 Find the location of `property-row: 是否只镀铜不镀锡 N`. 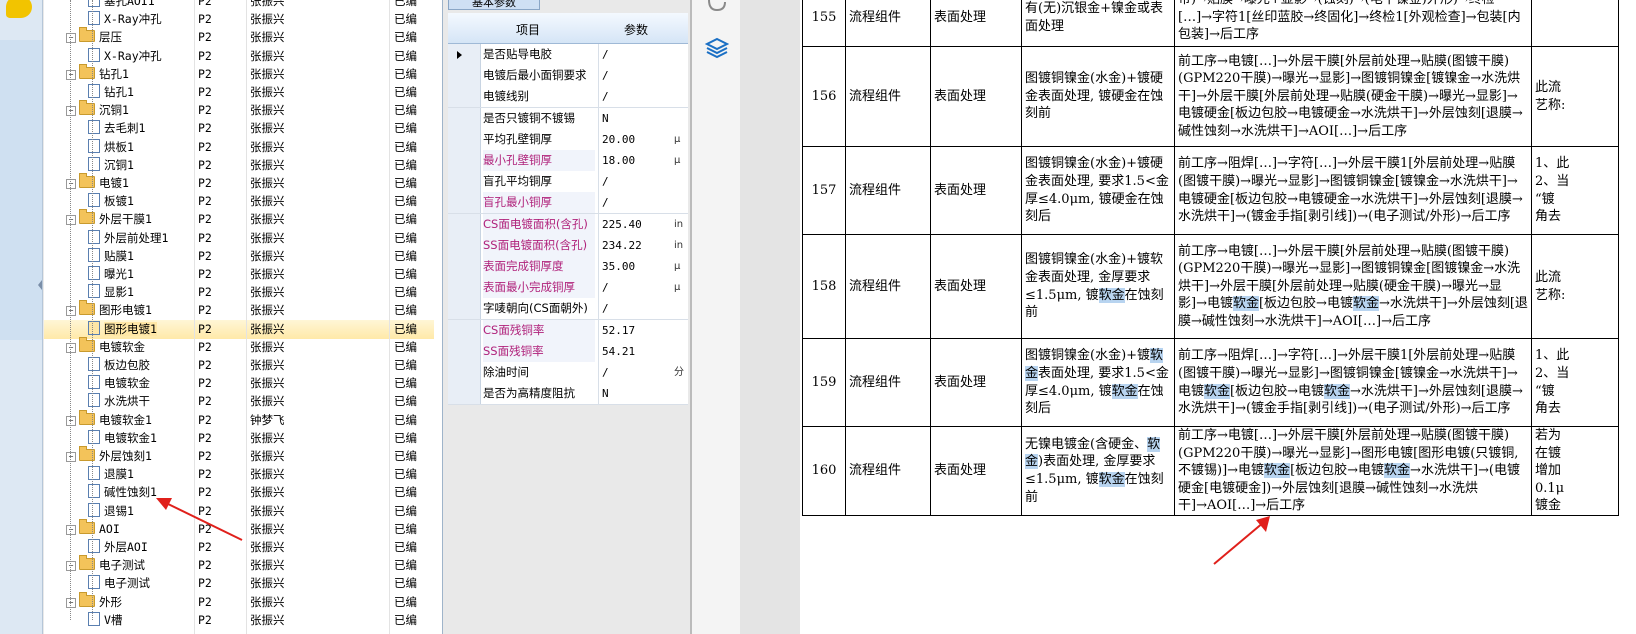

property-row: 是否只镀铜不镀锡 N is located at coordinates (568, 118).